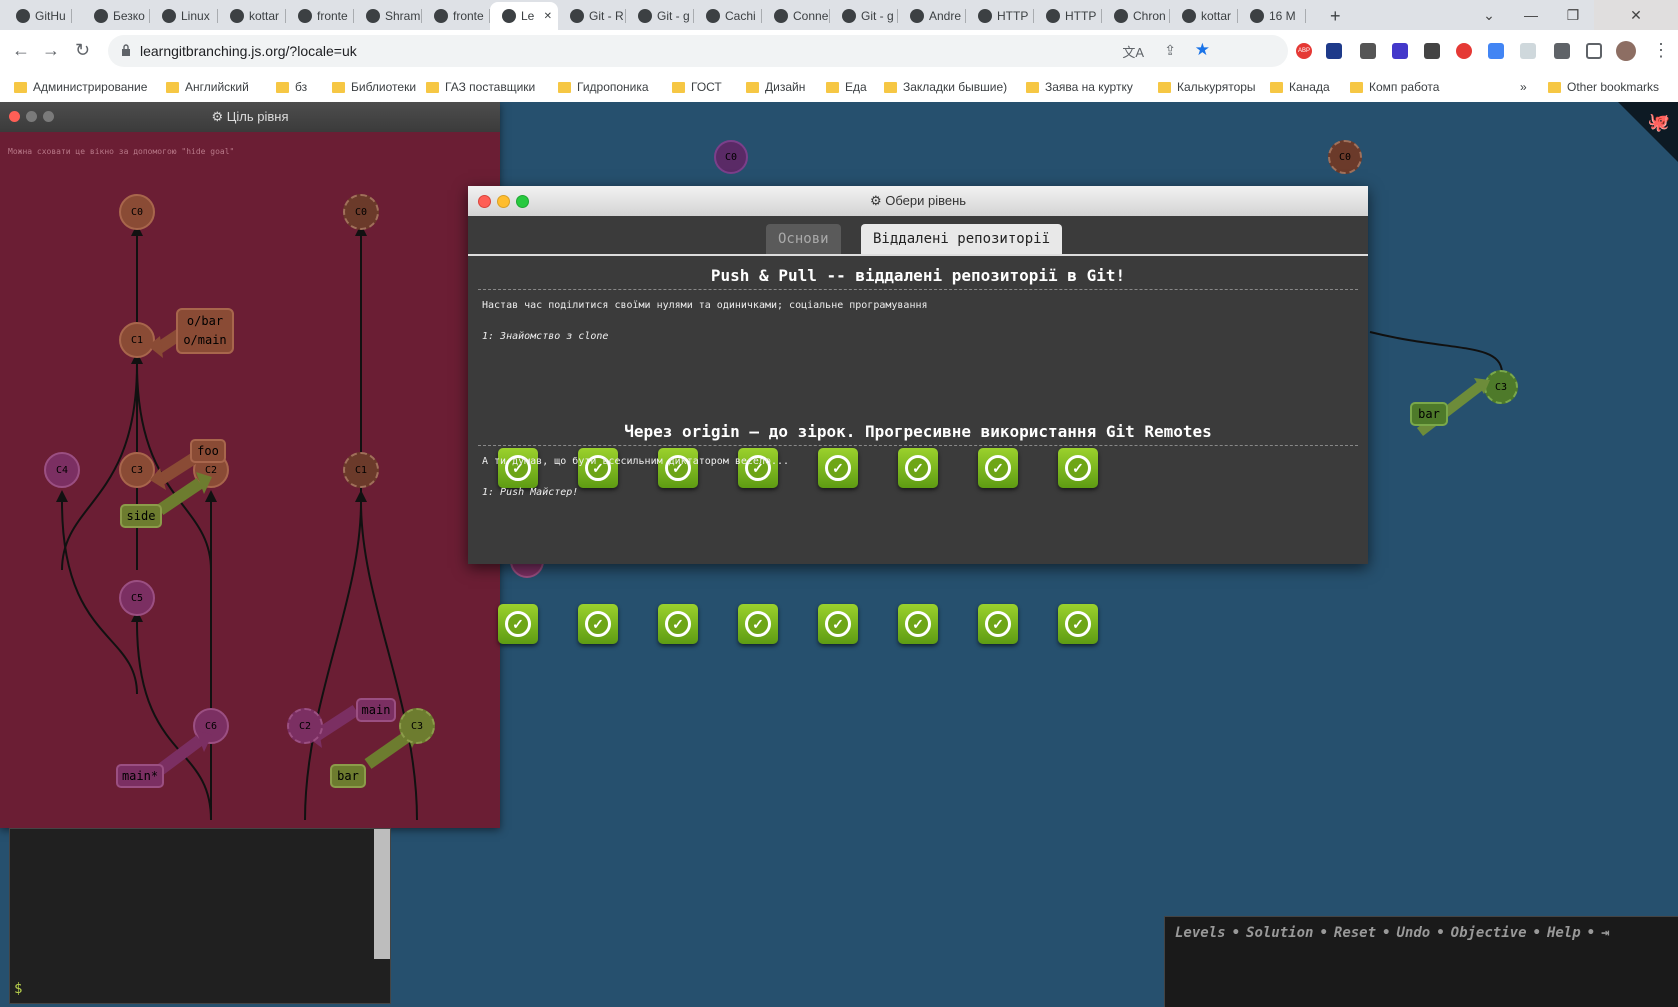  What do you see at coordinates (1170, 50) in the screenshot?
I see `share-icon: ⇪` at bounding box center [1170, 50].